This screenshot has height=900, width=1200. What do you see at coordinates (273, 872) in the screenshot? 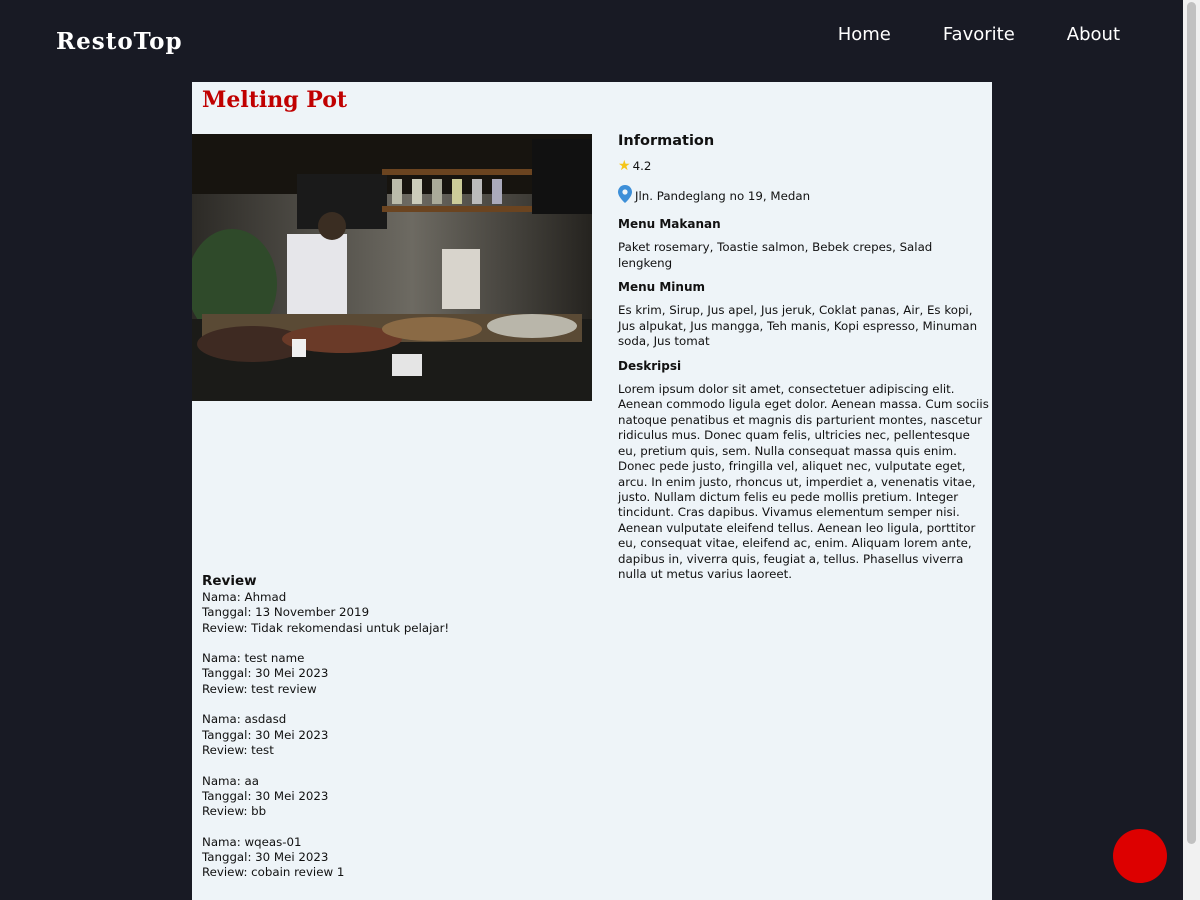
I see `review-text: Review: cobain review 1` at bounding box center [273, 872].